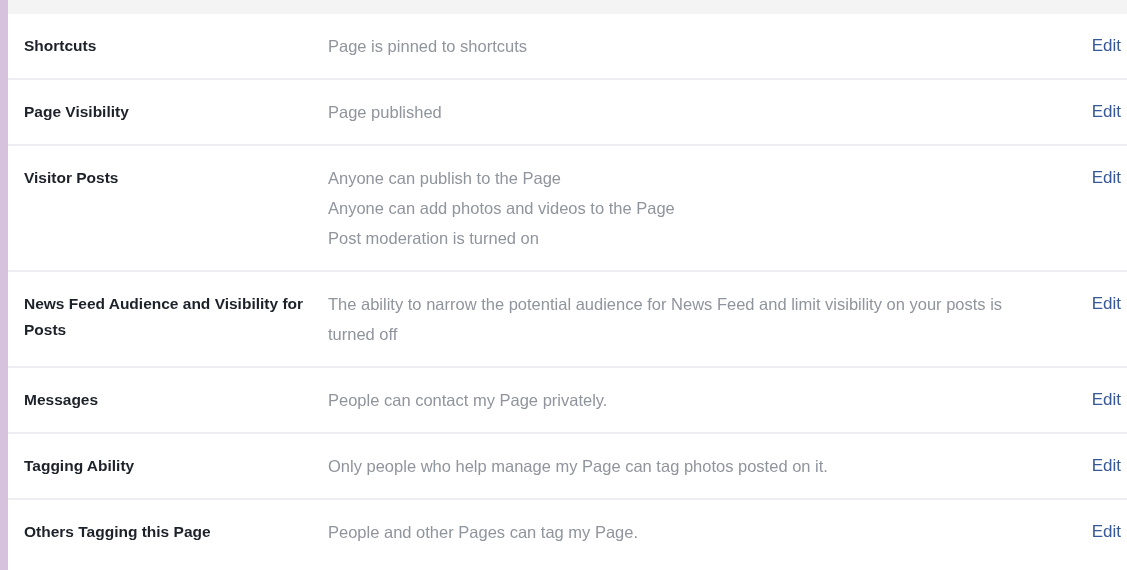 Image resolution: width=1127 pixels, height=570 pixels. What do you see at coordinates (61, 46) in the screenshot?
I see `setting-label: Shortcuts` at bounding box center [61, 46].